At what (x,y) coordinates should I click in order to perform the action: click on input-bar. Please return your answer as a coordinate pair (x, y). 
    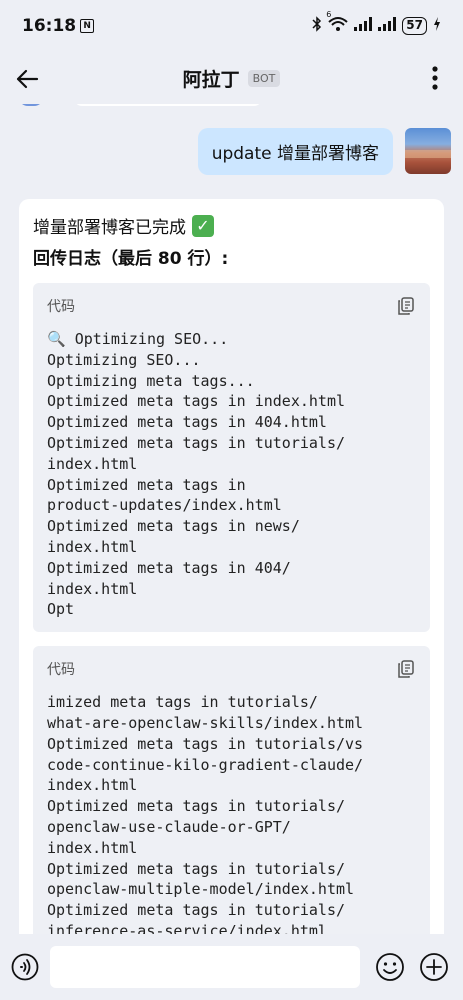
    Looking at the image, I should click on (231, 967).